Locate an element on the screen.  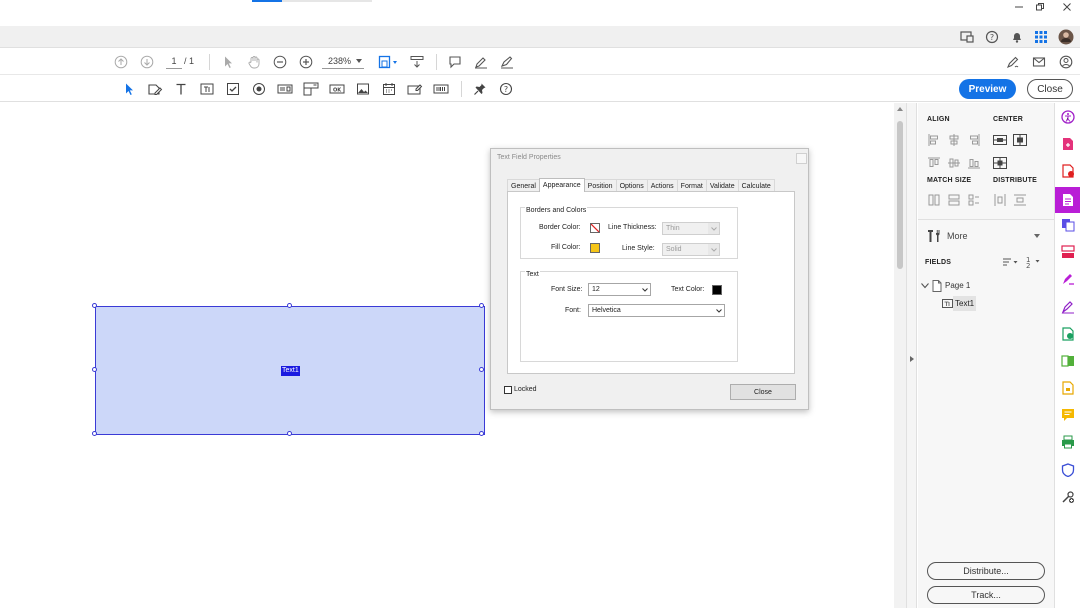
dialog-close-x is located at coordinates (801, 158).